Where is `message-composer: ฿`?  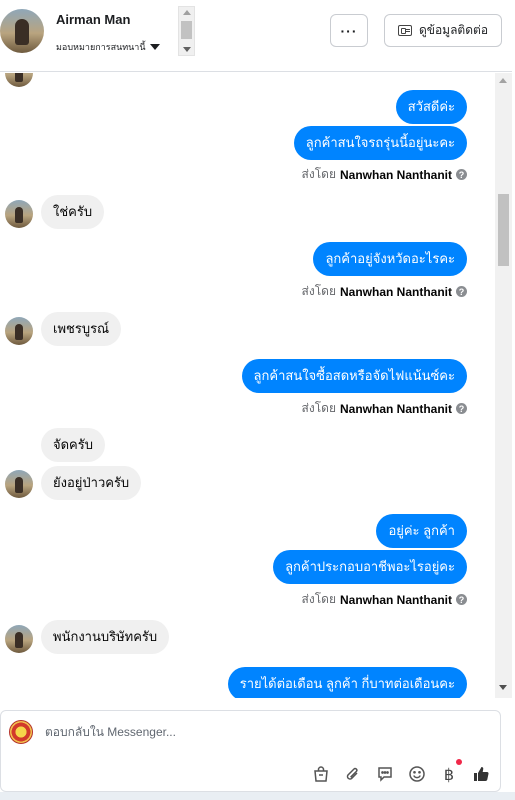 message-composer: ฿ is located at coordinates (250, 751).